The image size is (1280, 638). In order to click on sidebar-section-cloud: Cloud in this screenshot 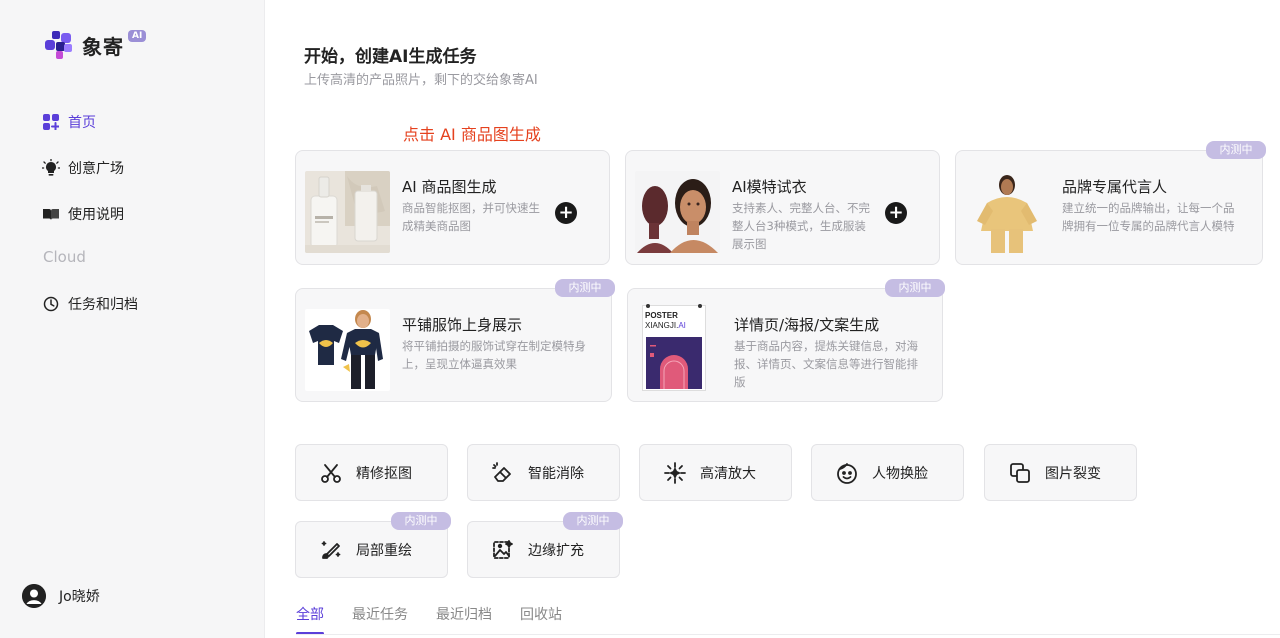, I will do `click(64, 257)`.